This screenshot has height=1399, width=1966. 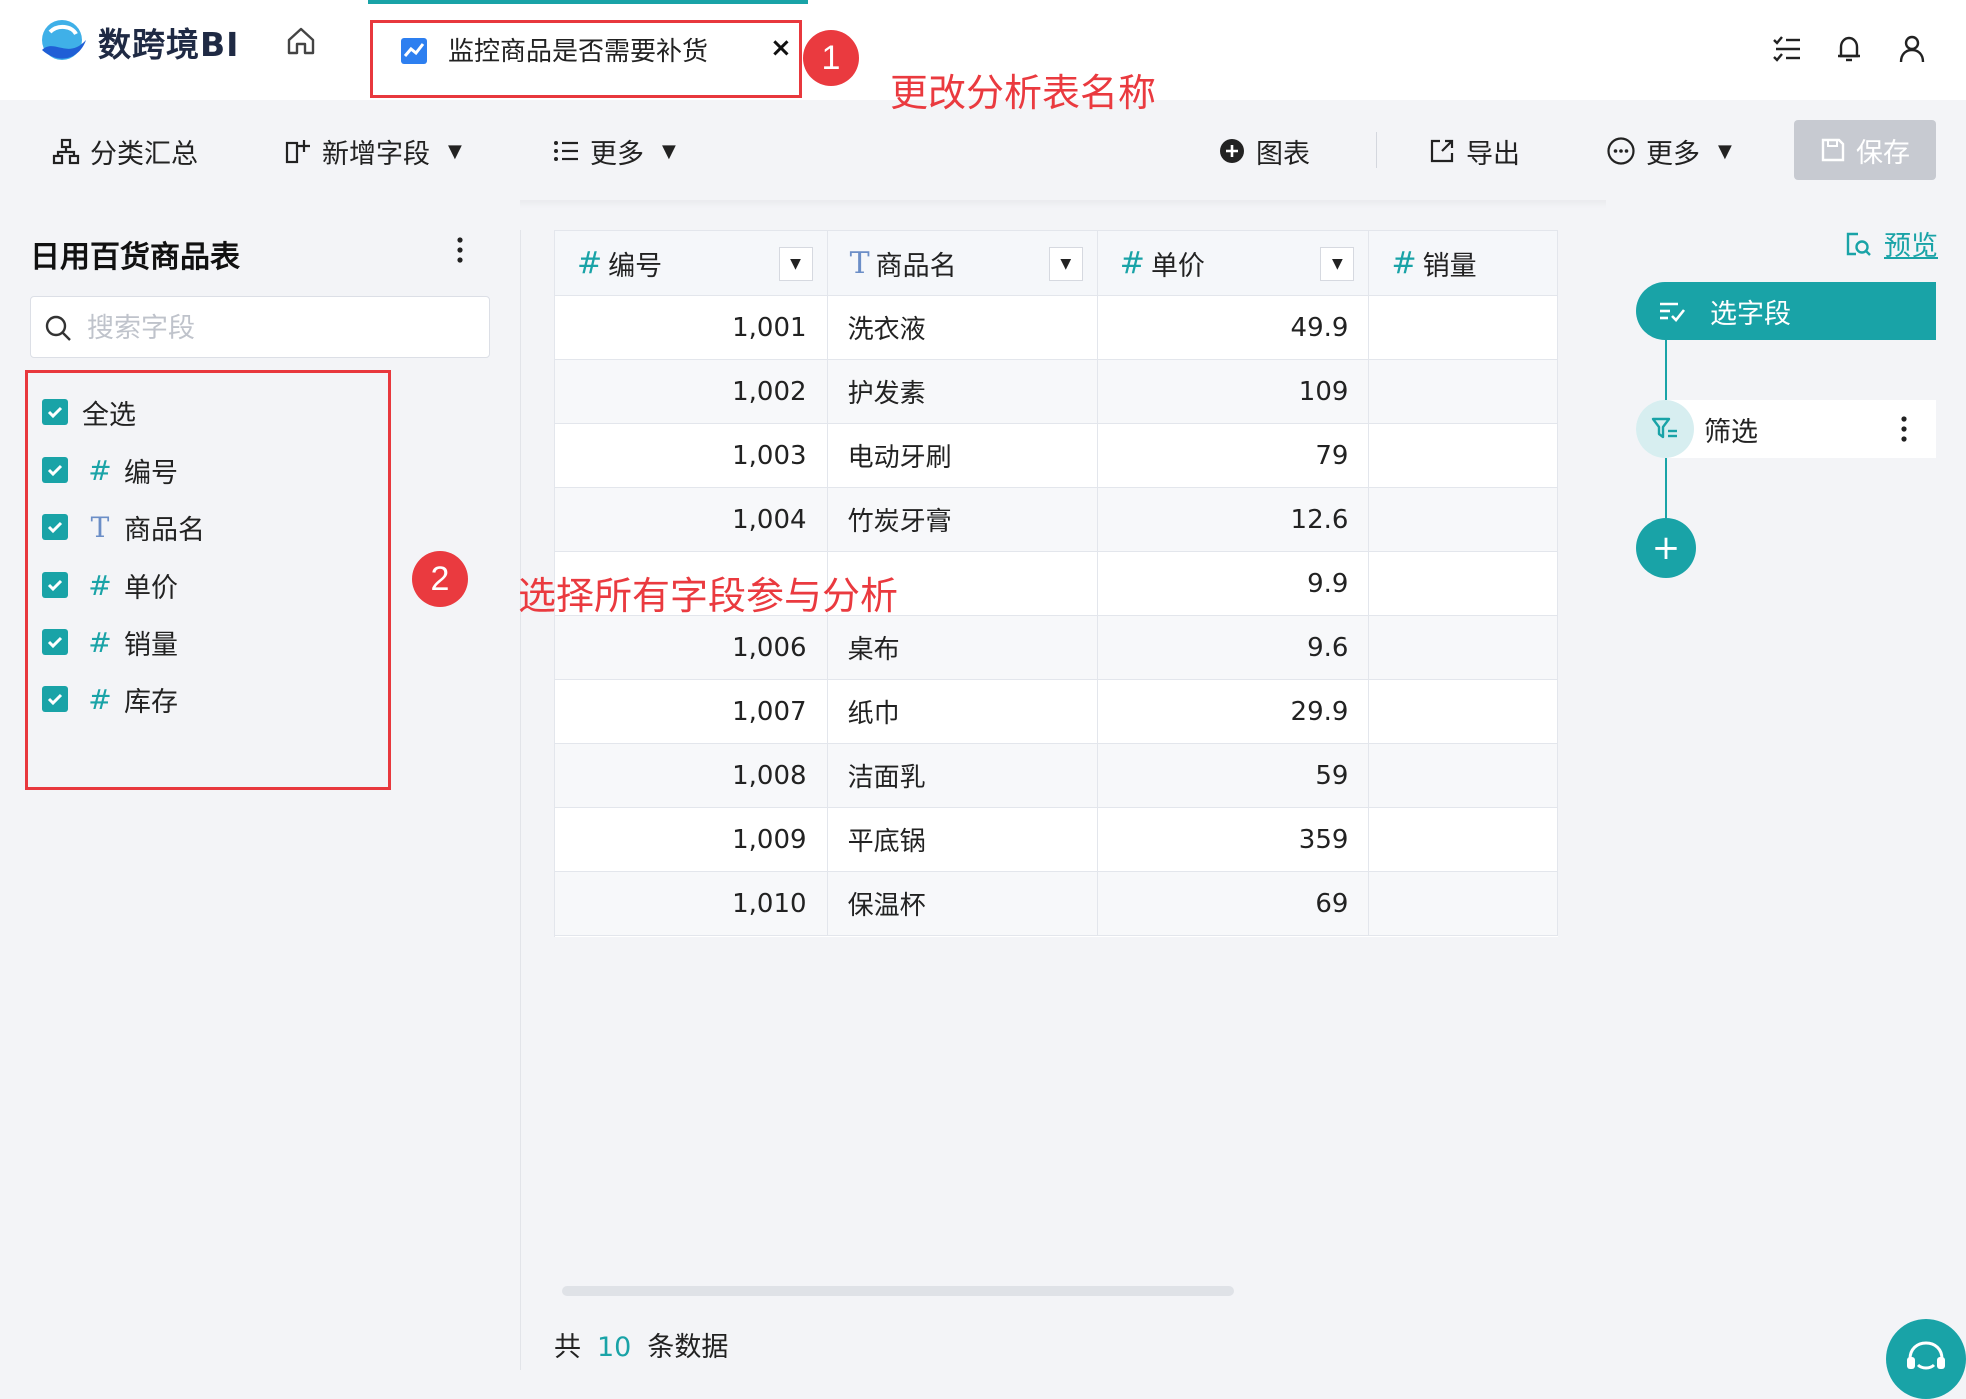 I want to click on cell-product-name: 电动牙刷, so click(x=962, y=455).